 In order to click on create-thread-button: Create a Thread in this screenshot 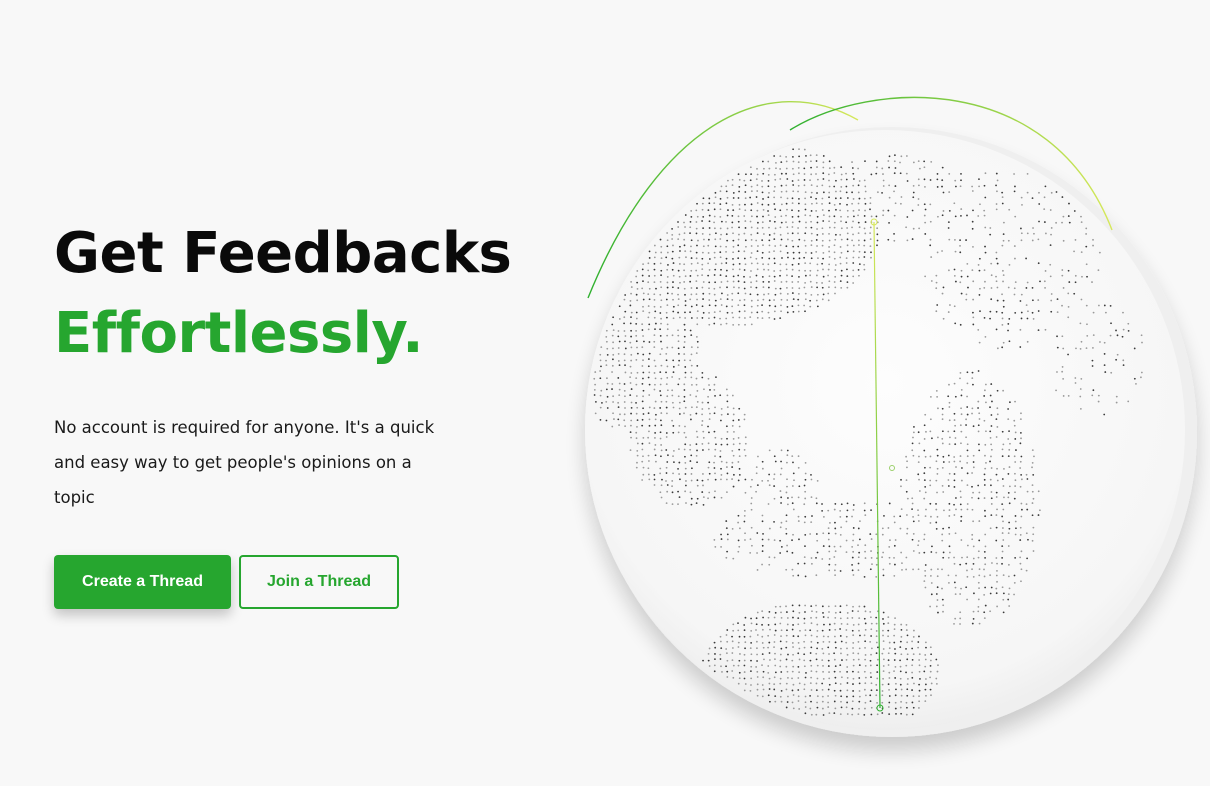, I will do `click(142, 582)`.